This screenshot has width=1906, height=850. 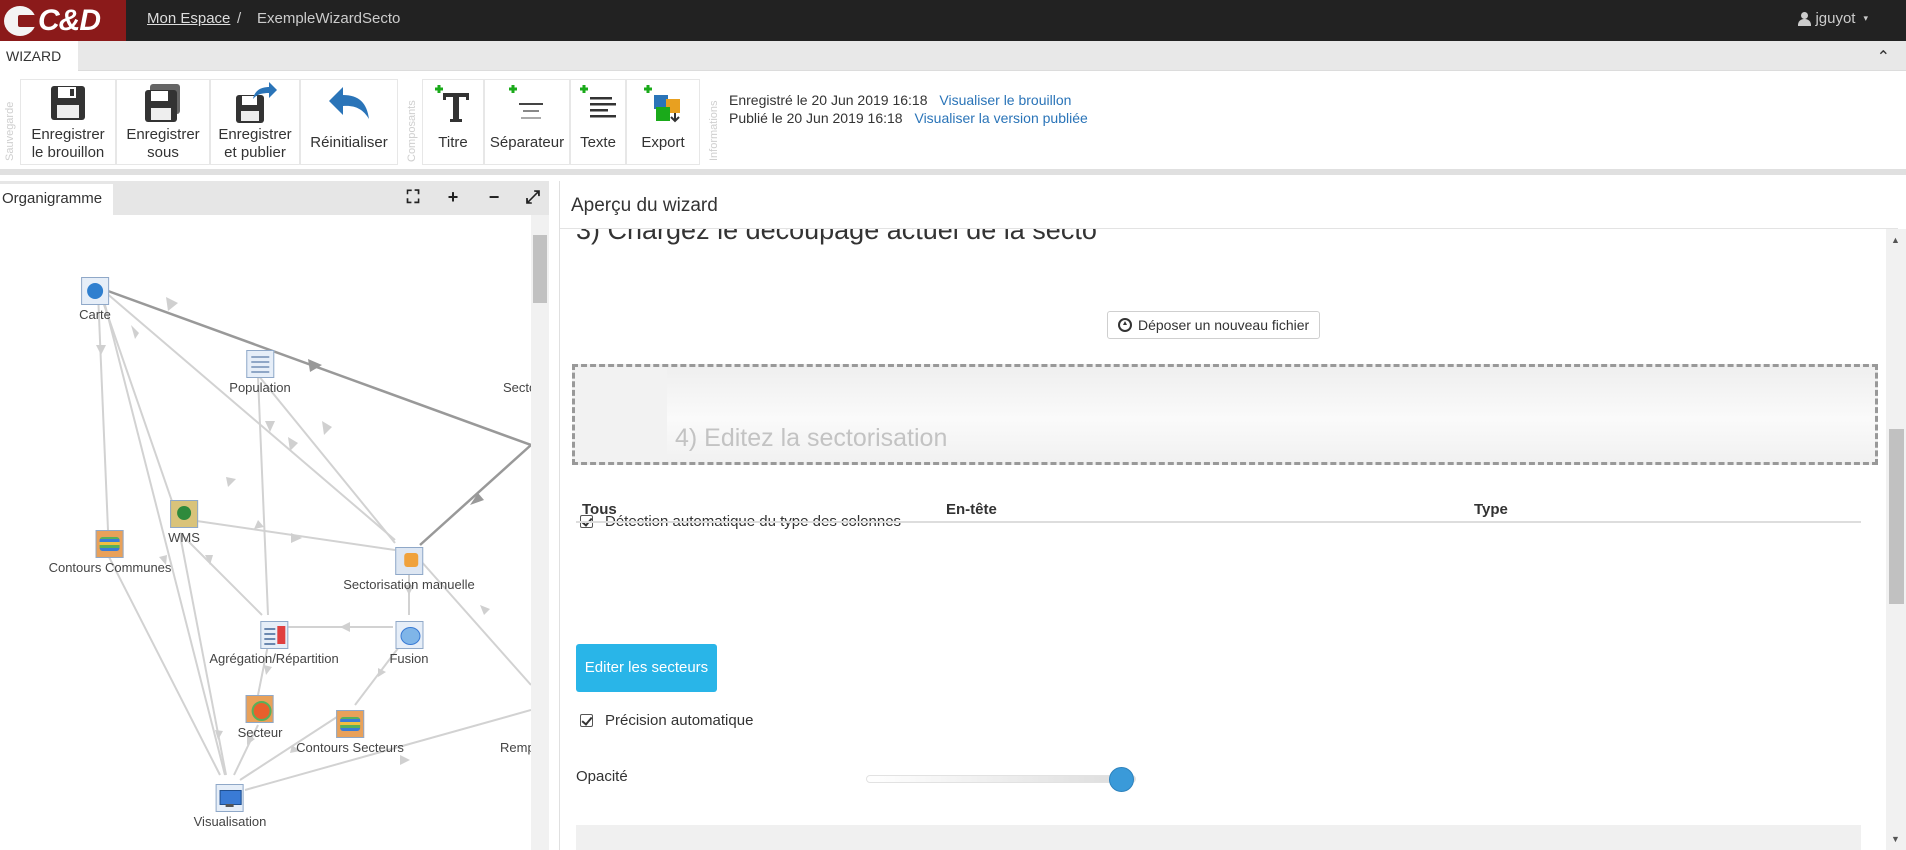 What do you see at coordinates (263, 496) in the screenshot?
I see `edge-population-agregation` at bounding box center [263, 496].